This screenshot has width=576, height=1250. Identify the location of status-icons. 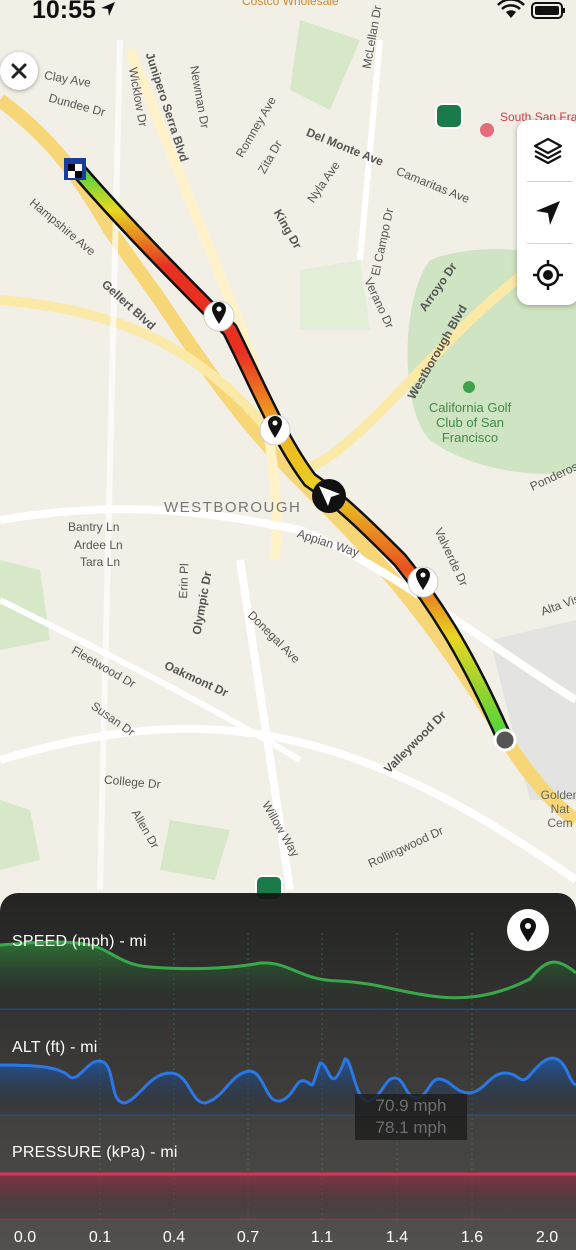
(531, 9).